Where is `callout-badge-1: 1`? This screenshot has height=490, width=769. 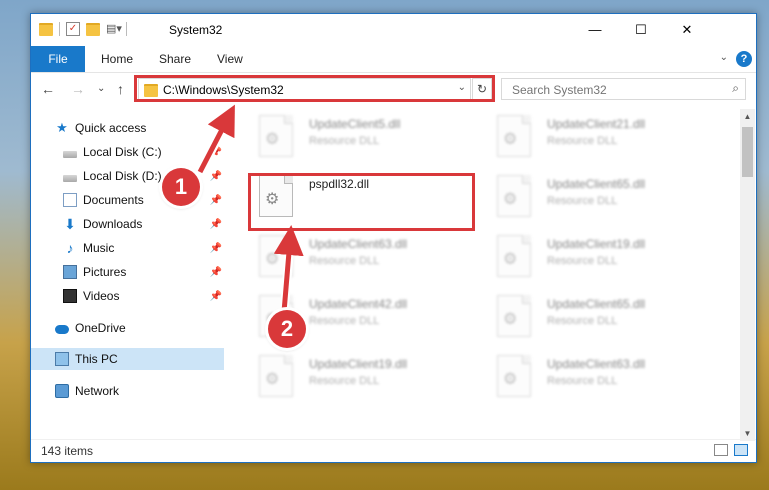 callout-badge-1: 1 is located at coordinates (181, 187).